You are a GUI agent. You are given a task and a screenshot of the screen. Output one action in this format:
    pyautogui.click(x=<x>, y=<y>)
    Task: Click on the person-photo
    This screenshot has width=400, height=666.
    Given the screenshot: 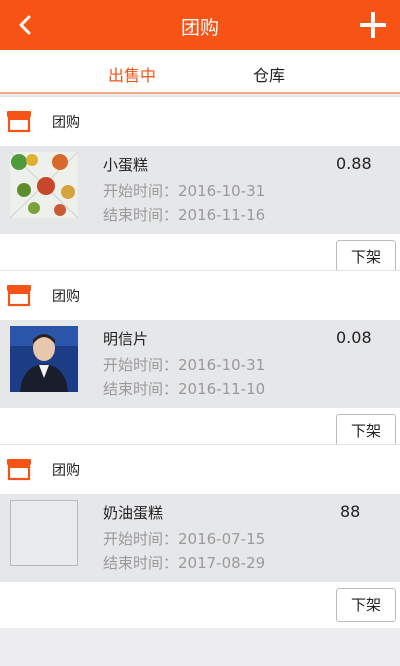 What is the action you would take?
    pyautogui.click(x=44, y=359)
    